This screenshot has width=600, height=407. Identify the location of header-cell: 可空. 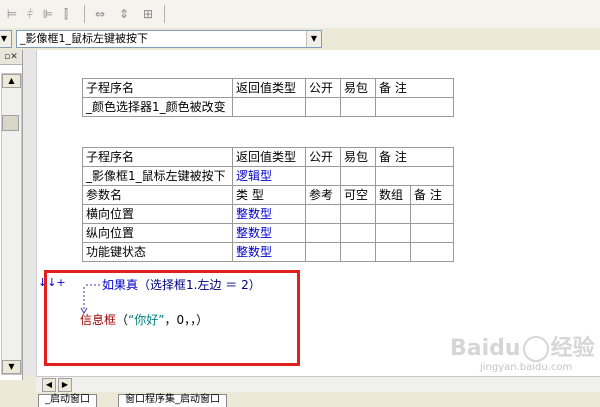
(358, 195).